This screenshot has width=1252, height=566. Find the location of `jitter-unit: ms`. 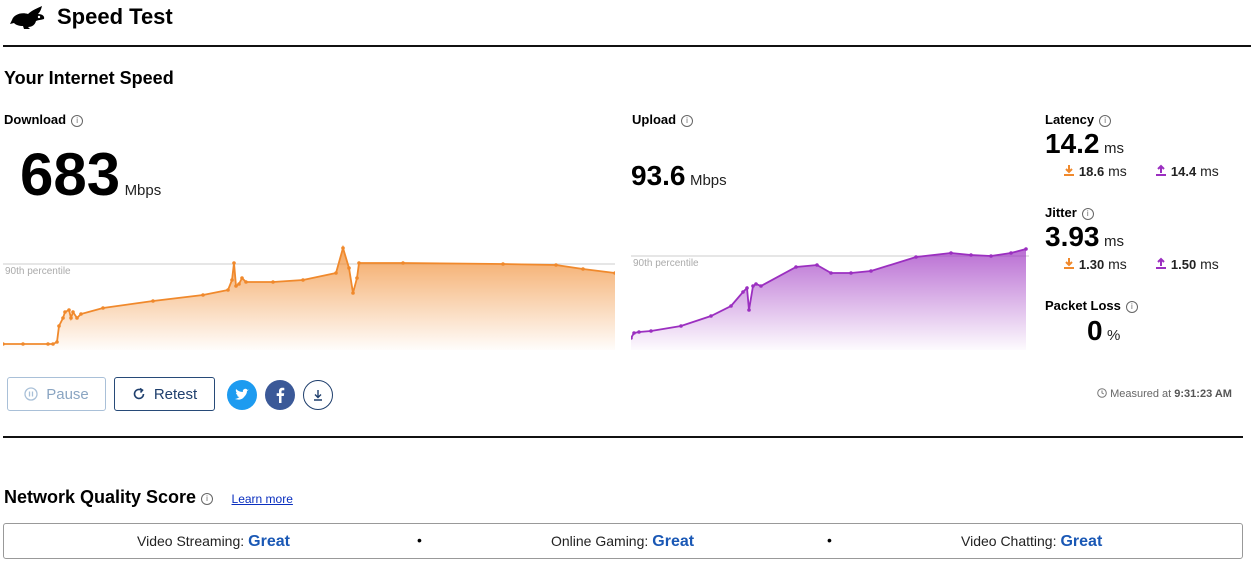

jitter-unit: ms is located at coordinates (1113, 241).